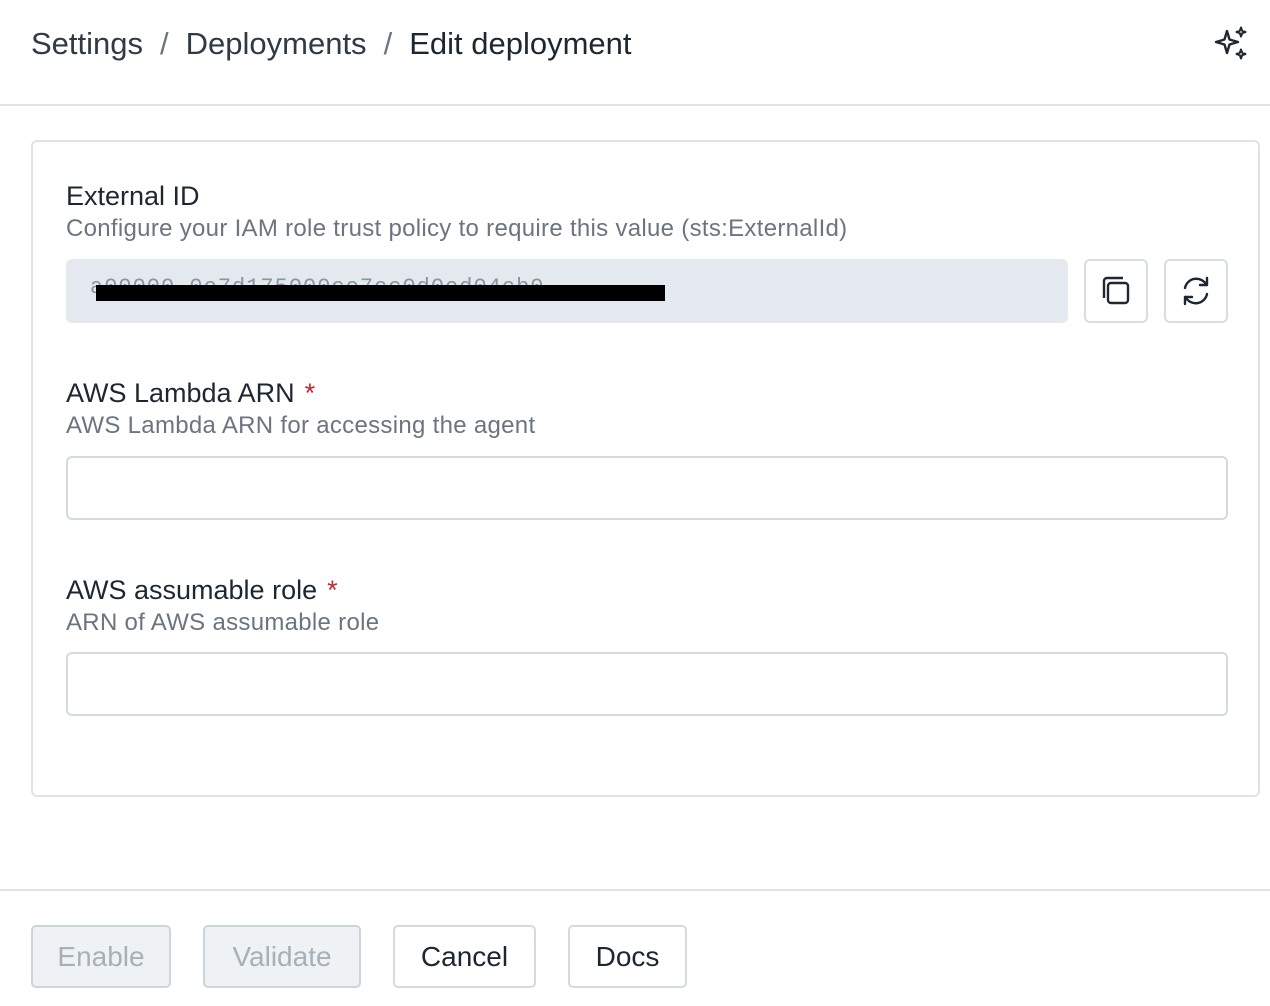 This screenshot has width=1270, height=1006. What do you see at coordinates (520, 43) in the screenshot?
I see `page-title: Edit deployment` at bounding box center [520, 43].